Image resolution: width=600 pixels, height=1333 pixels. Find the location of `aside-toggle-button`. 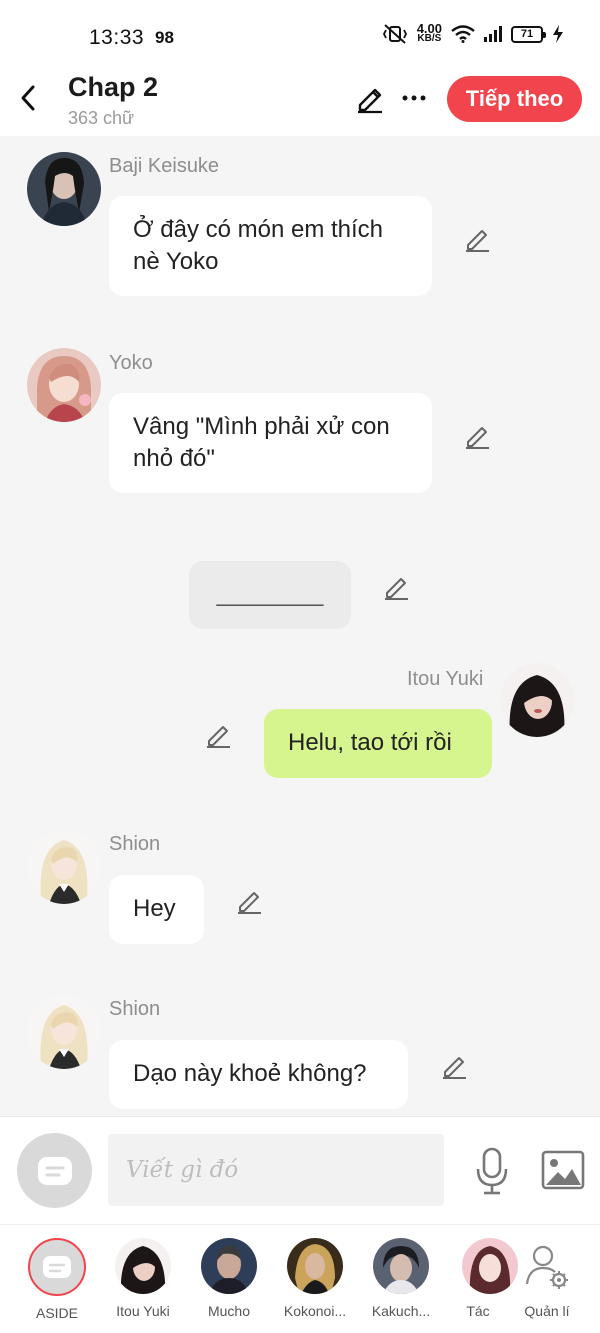

aside-toggle-button is located at coordinates (54, 1170).